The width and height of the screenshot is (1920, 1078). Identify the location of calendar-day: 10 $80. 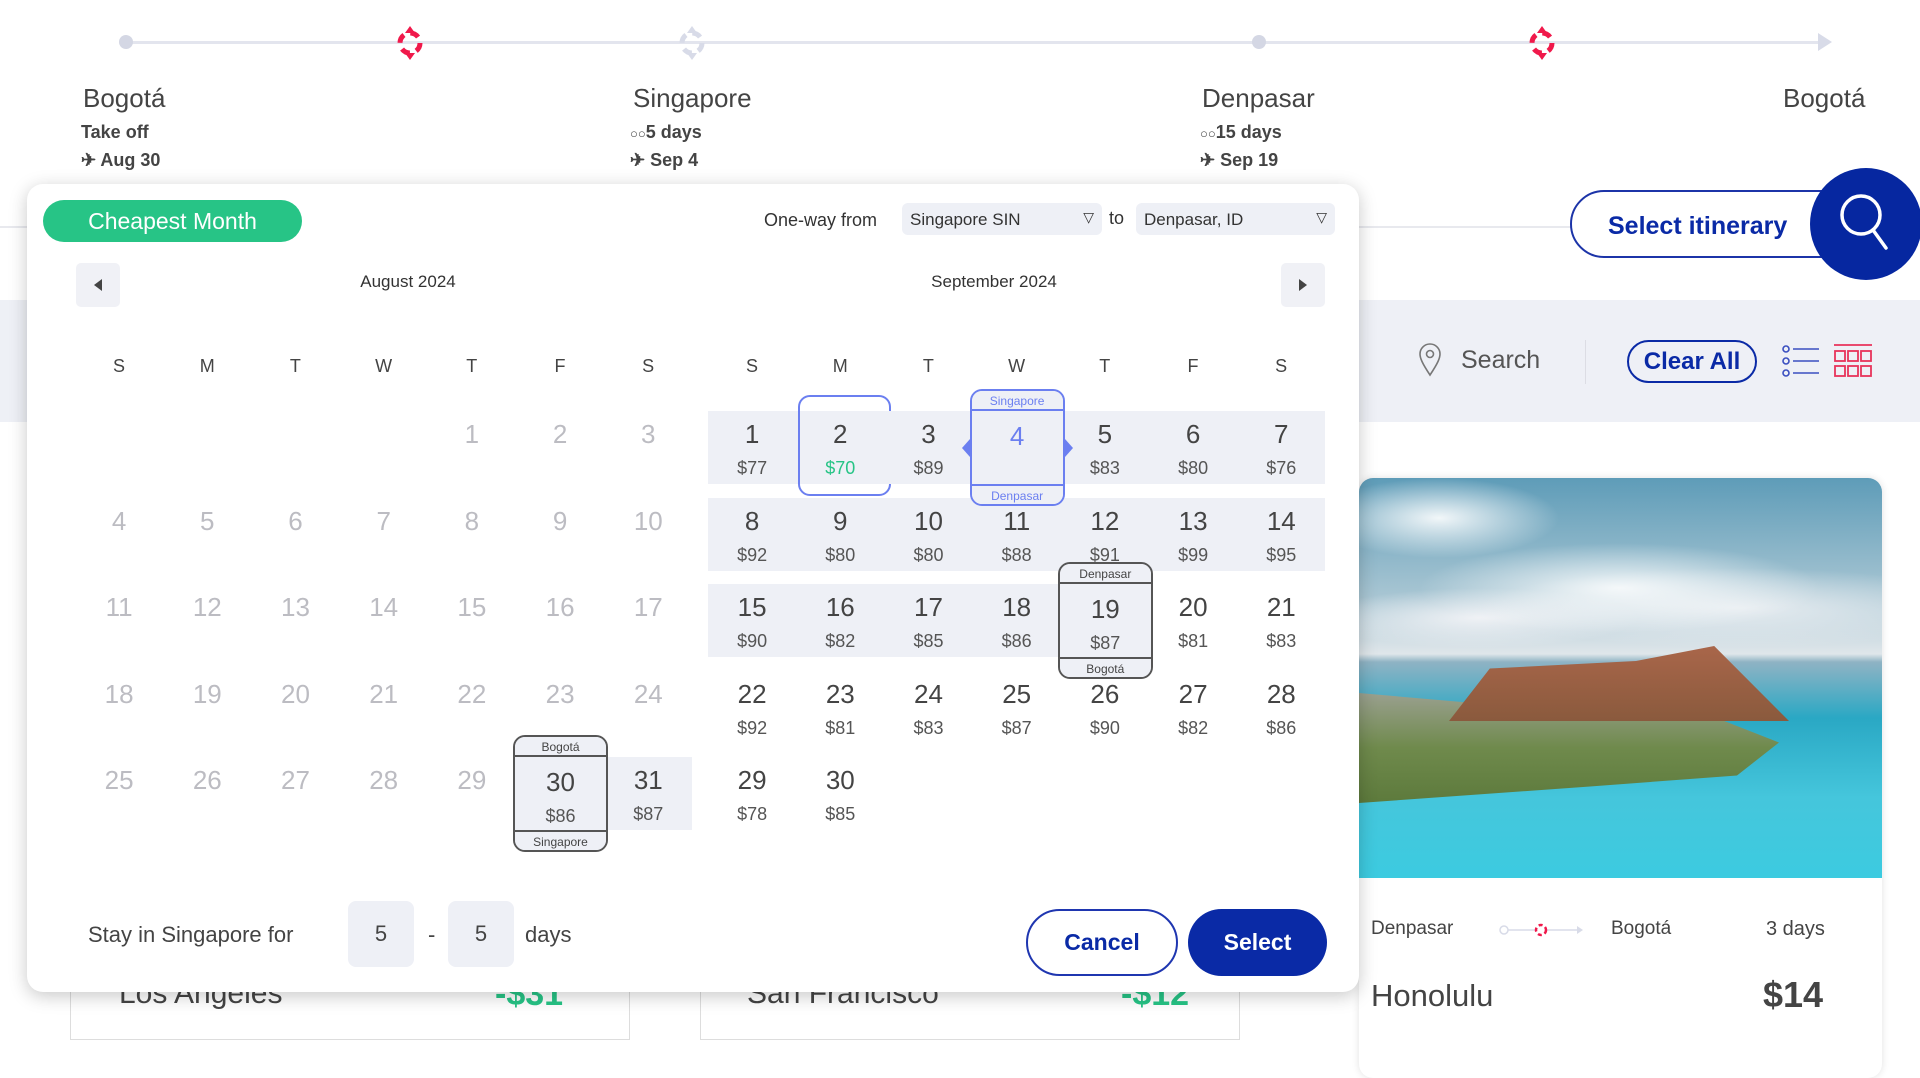
(928, 534).